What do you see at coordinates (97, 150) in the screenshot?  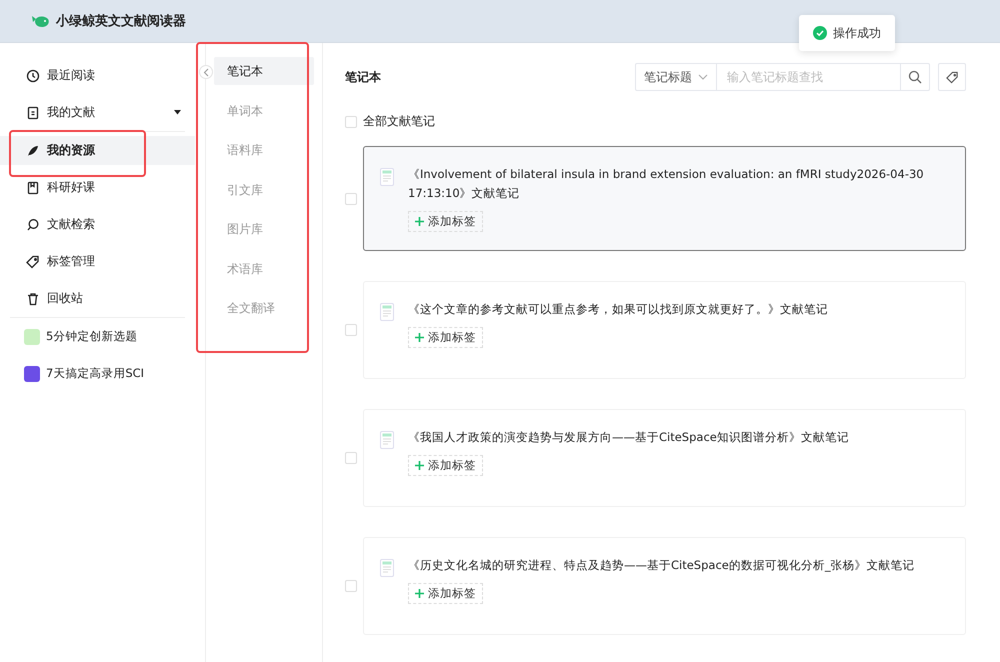 I see `sidebar-item: 我的资源` at bounding box center [97, 150].